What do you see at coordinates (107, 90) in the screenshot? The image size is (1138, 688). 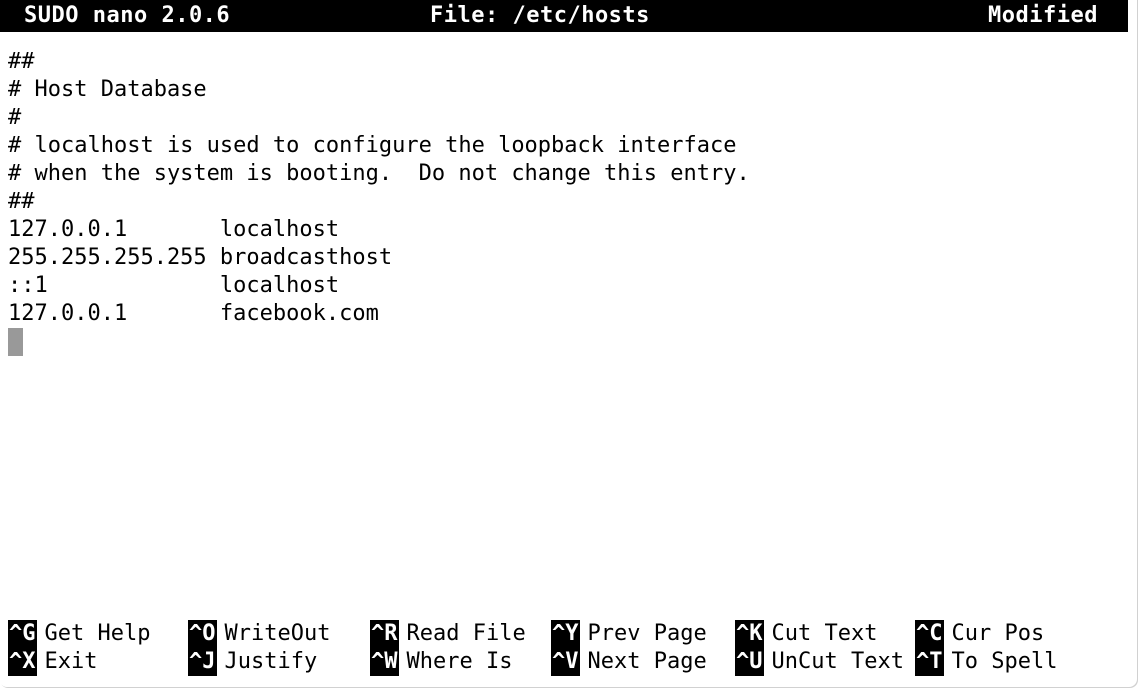 I see `editor-line: # Host Database` at bounding box center [107, 90].